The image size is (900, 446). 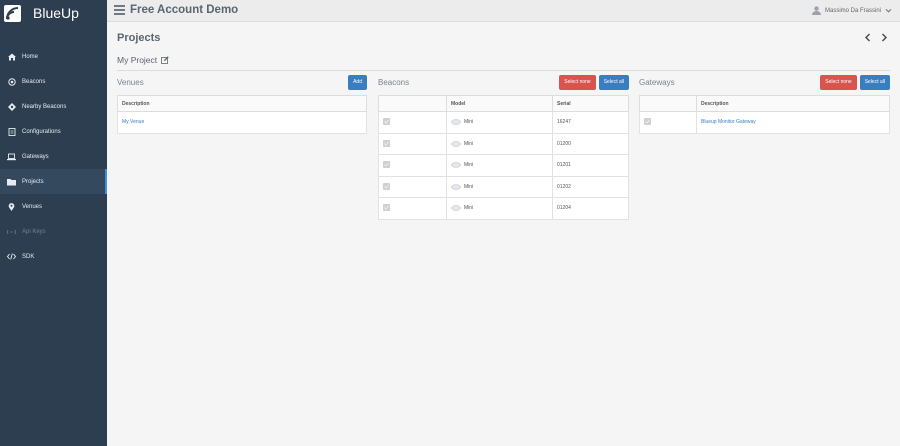 What do you see at coordinates (11, 106) in the screenshot?
I see `nearby-icon` at bounding box center [11, 106].